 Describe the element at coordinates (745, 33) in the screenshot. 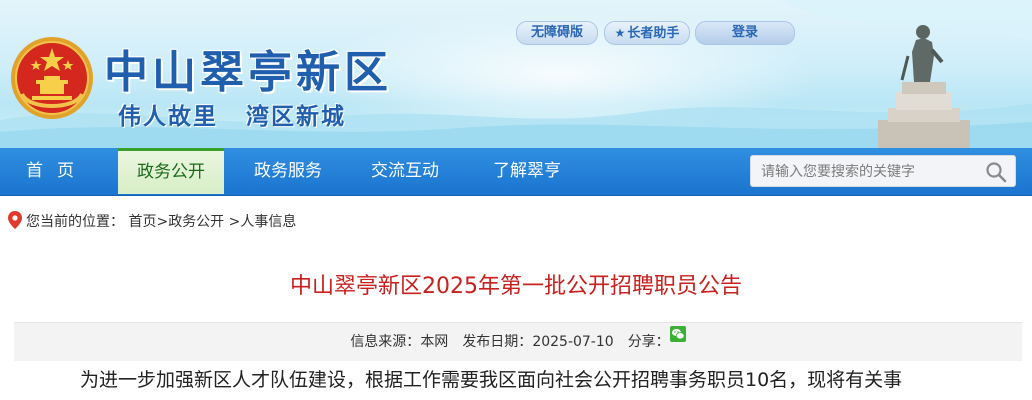

I see `login-button: 登录` at that location.